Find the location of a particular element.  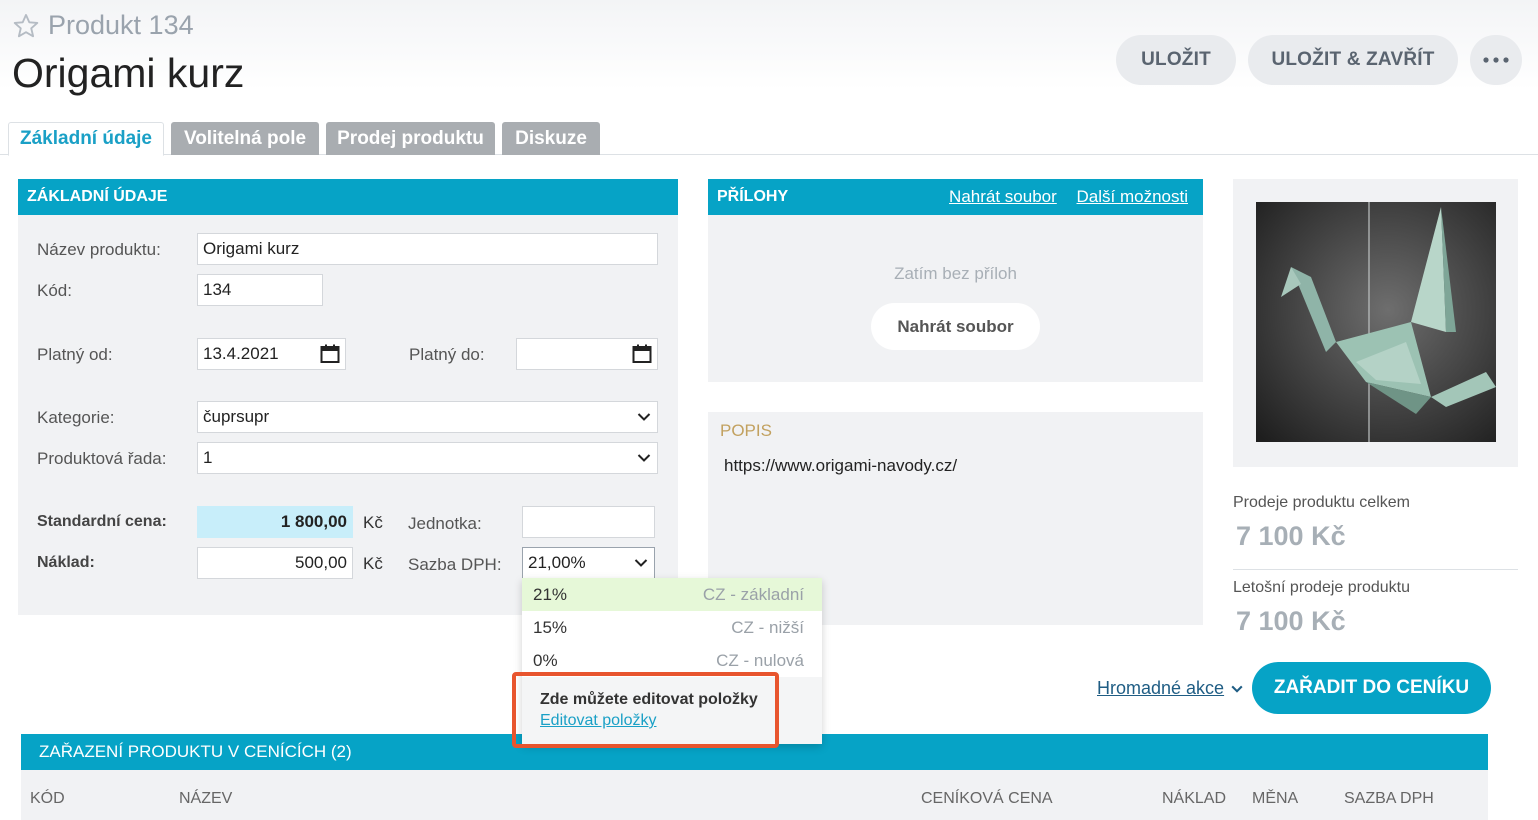

year-sales-value: 7 100 Kč is located at coordinates (1291, 621).